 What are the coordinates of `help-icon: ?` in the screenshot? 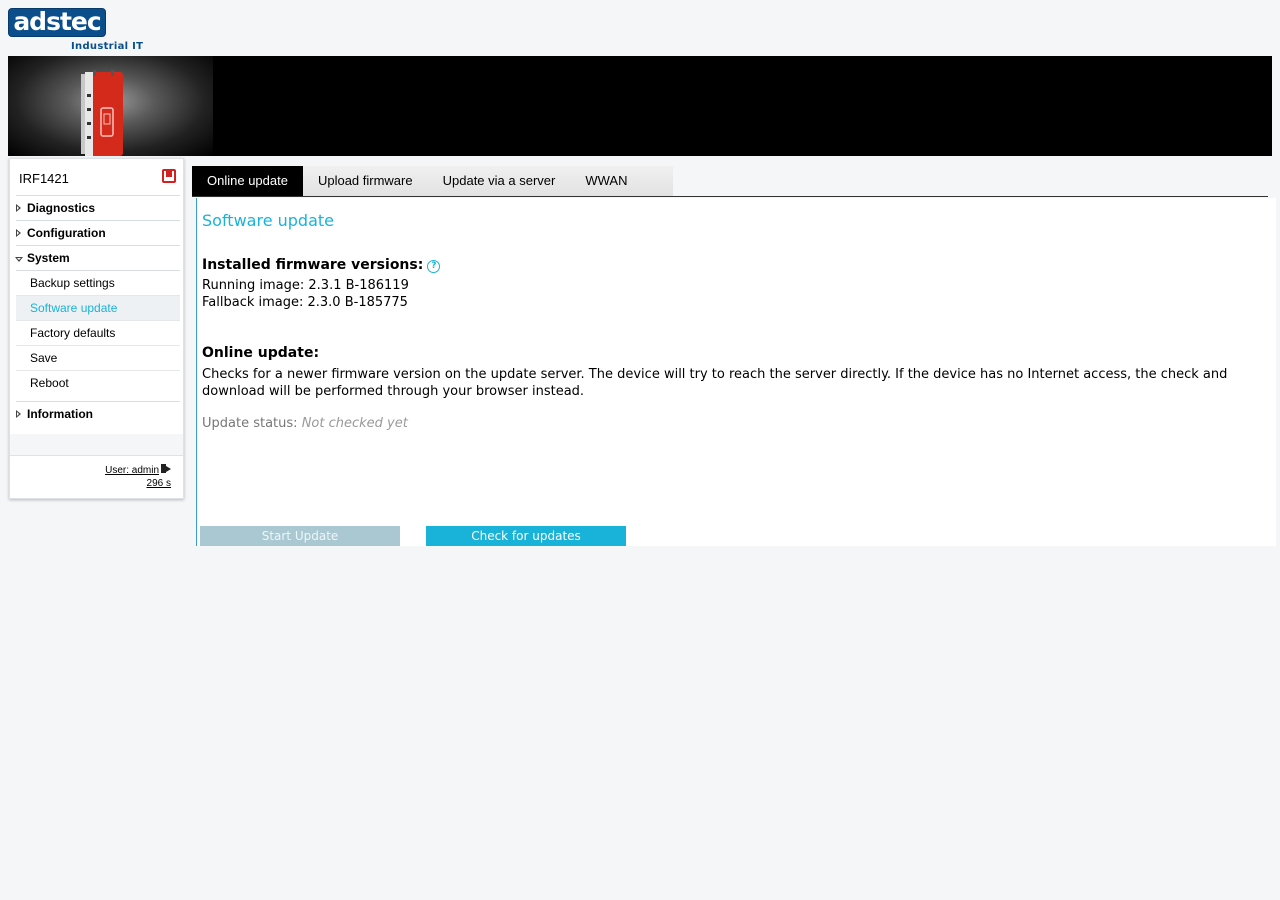 It's located at (434, 266).